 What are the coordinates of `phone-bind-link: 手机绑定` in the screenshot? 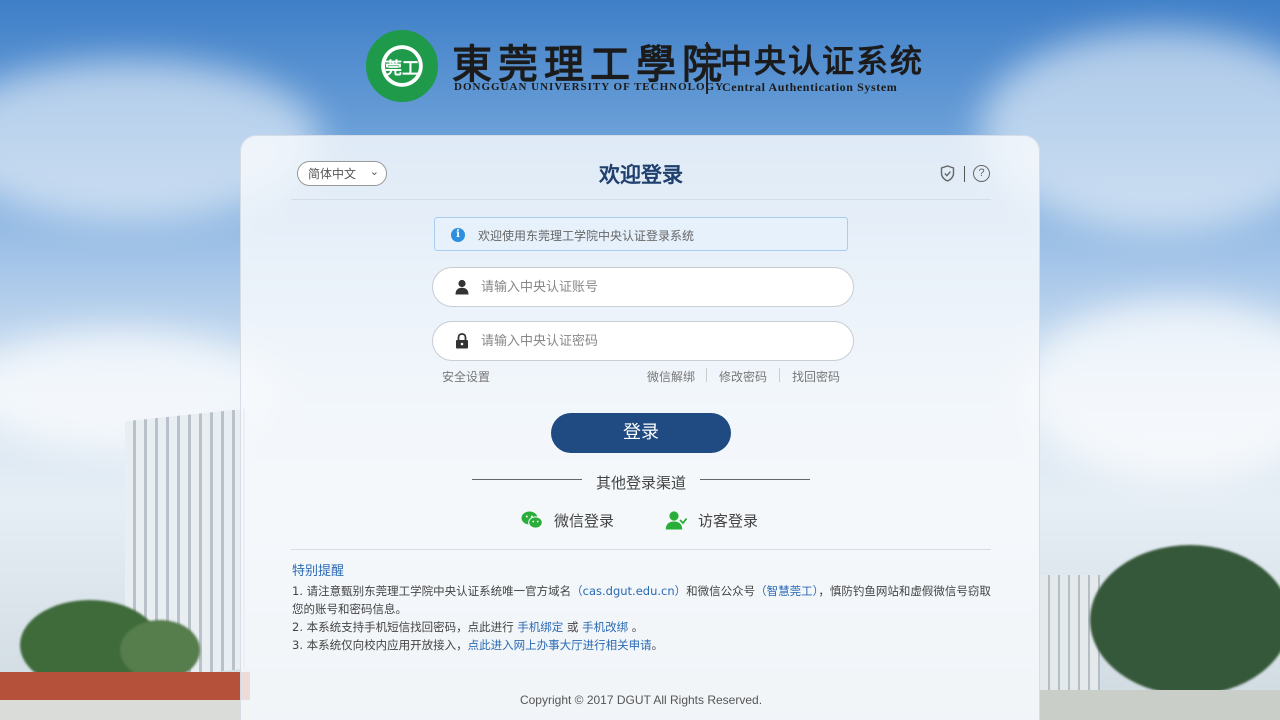 It's located at (540, 627).